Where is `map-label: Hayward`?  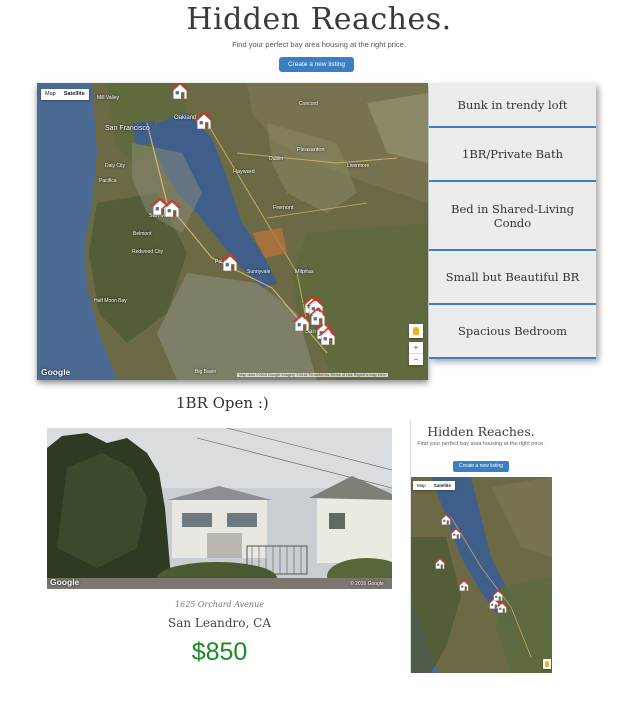
map-label: Hayward is located at coordinates (244, 172).